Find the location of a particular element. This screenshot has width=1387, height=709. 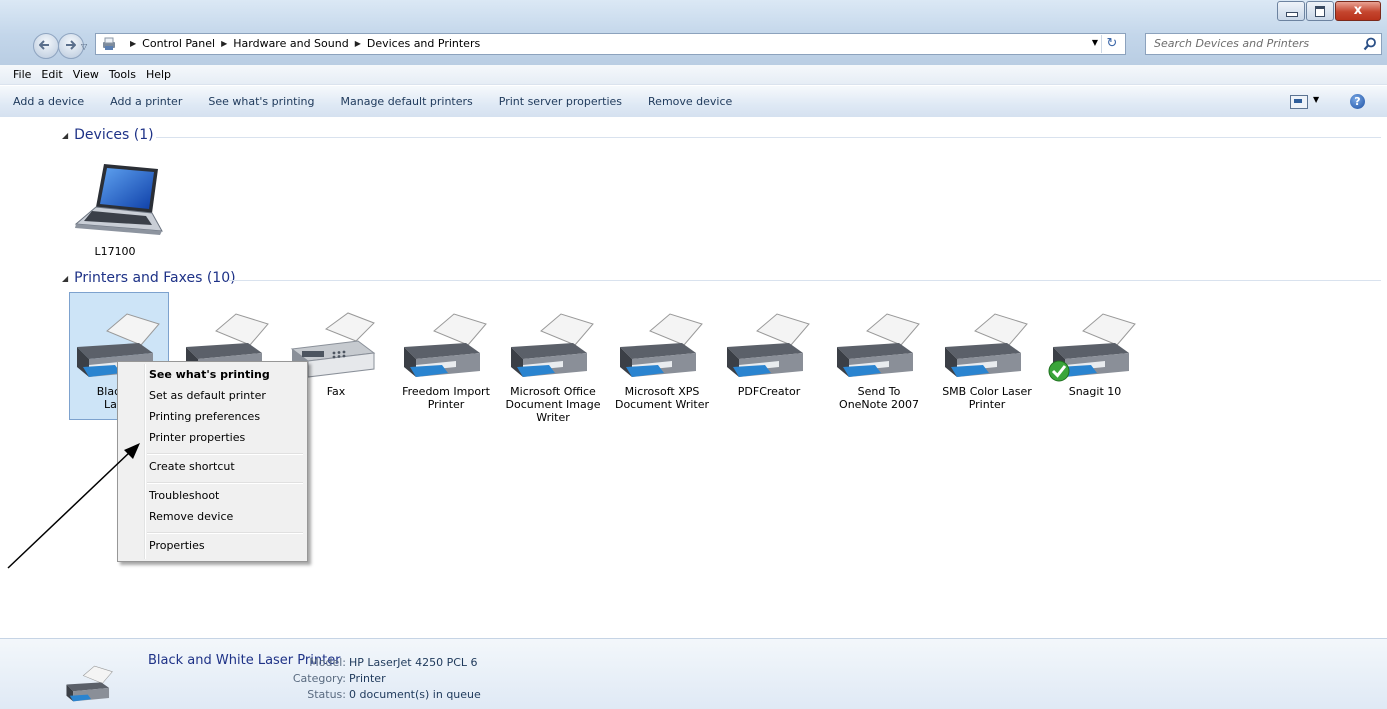

menu-view: View is located at coordinates (86, 74).